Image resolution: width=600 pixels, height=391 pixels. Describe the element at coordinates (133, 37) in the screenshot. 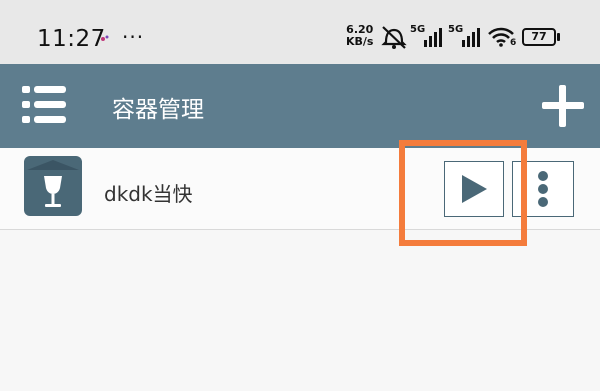

I see `more-notifications-icon: ···` at that location.